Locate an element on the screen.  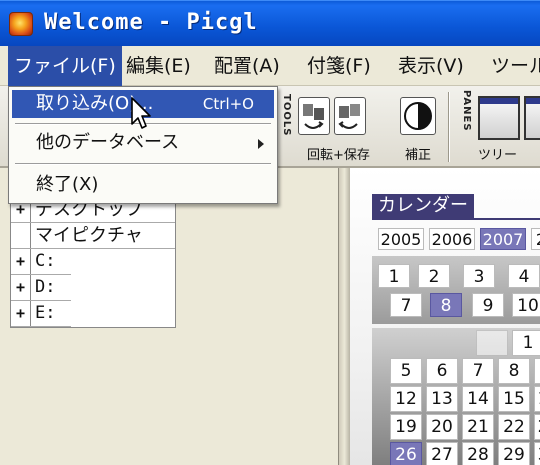
contrast-correct-icon is located at coordinates (418, 116).